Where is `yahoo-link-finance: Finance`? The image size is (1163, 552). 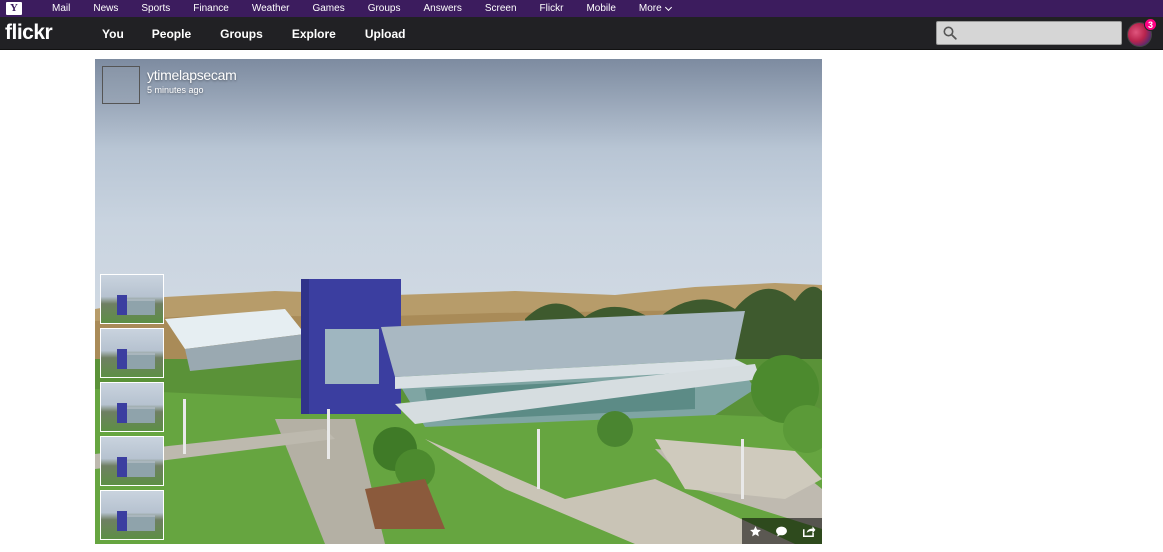 yahoo-link-finance: Finance is located at coordinates (211, 8).